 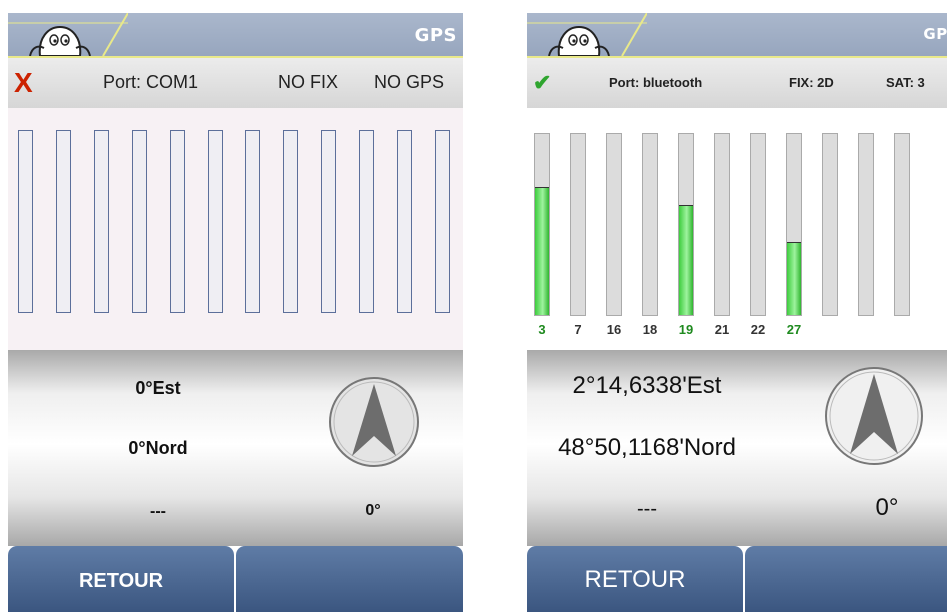 I want to click on fix-status: NO FIX, so click(x=308, y=82).